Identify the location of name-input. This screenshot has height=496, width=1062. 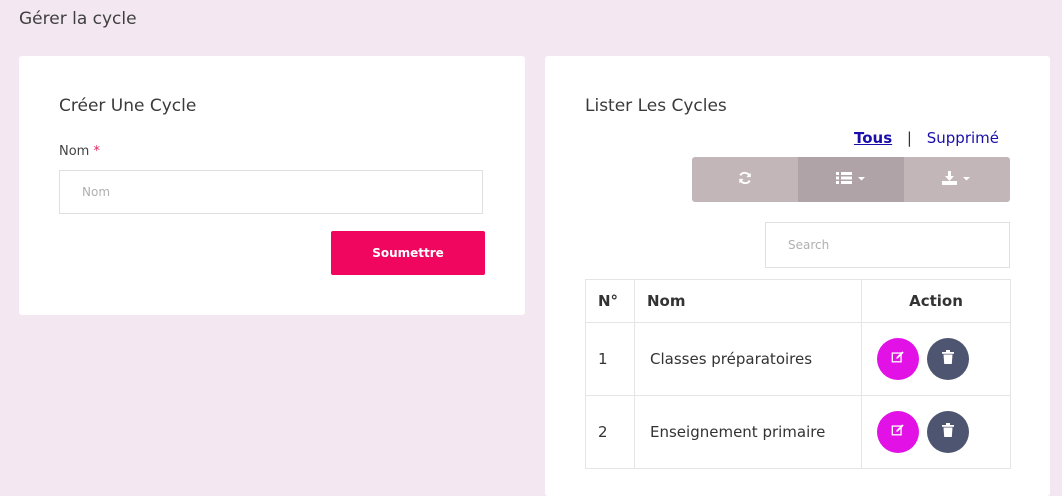
(271, 192).